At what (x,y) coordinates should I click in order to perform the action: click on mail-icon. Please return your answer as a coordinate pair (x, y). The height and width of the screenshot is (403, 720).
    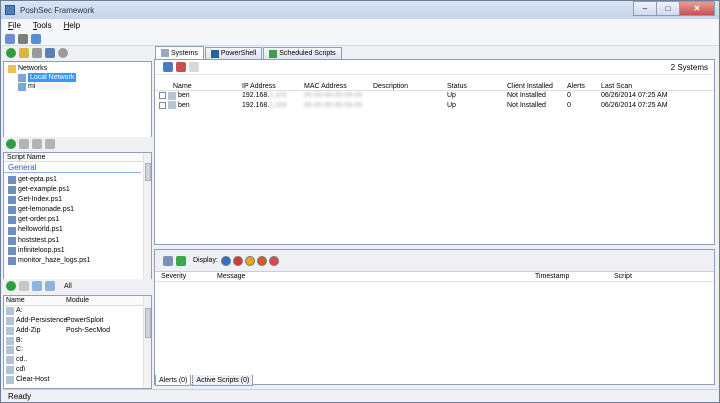
    Looking at the image, I should click on (23, 38).